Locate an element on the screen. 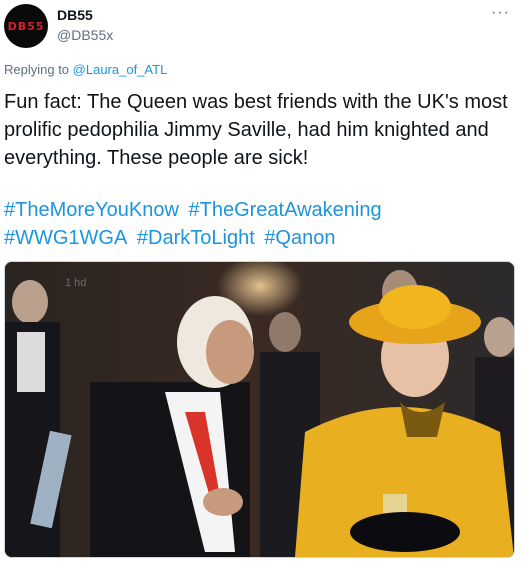 The height and width of the screenshot is (572, 522). avatar-logo-text: DB55 is located at coordinates (26, 26).